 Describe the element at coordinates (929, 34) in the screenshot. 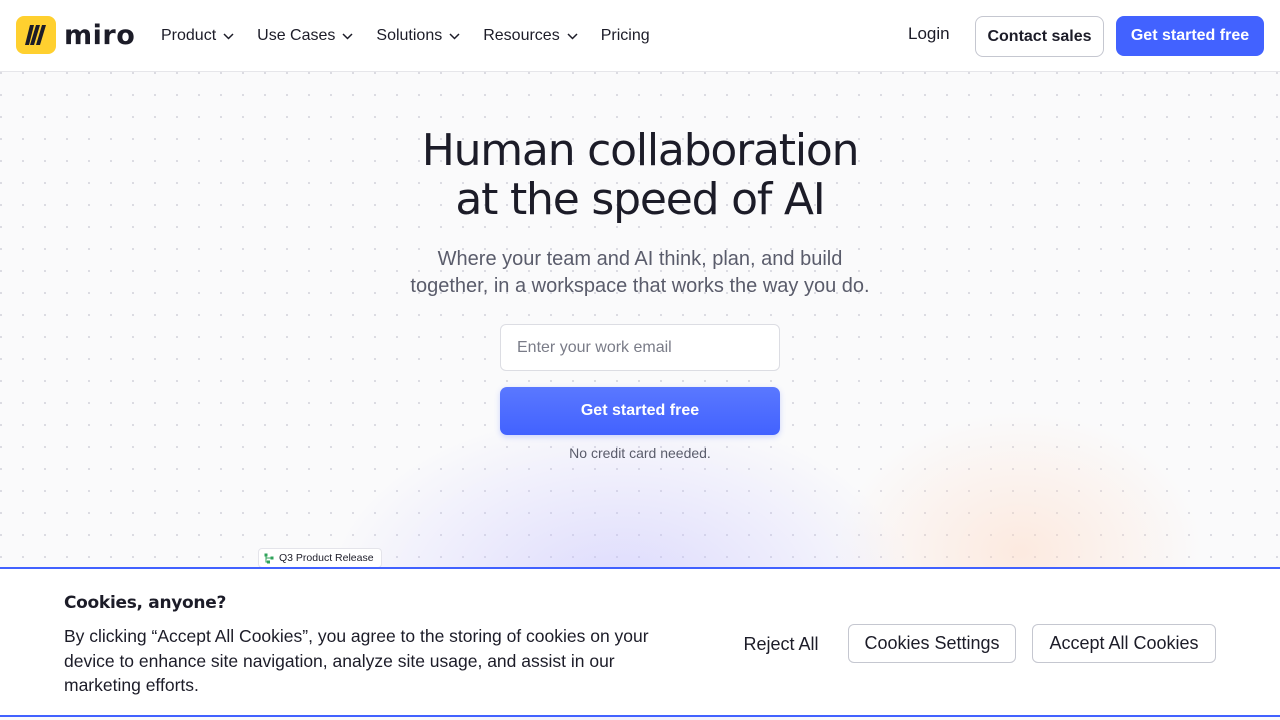

I see `login-link: Login` at that location.